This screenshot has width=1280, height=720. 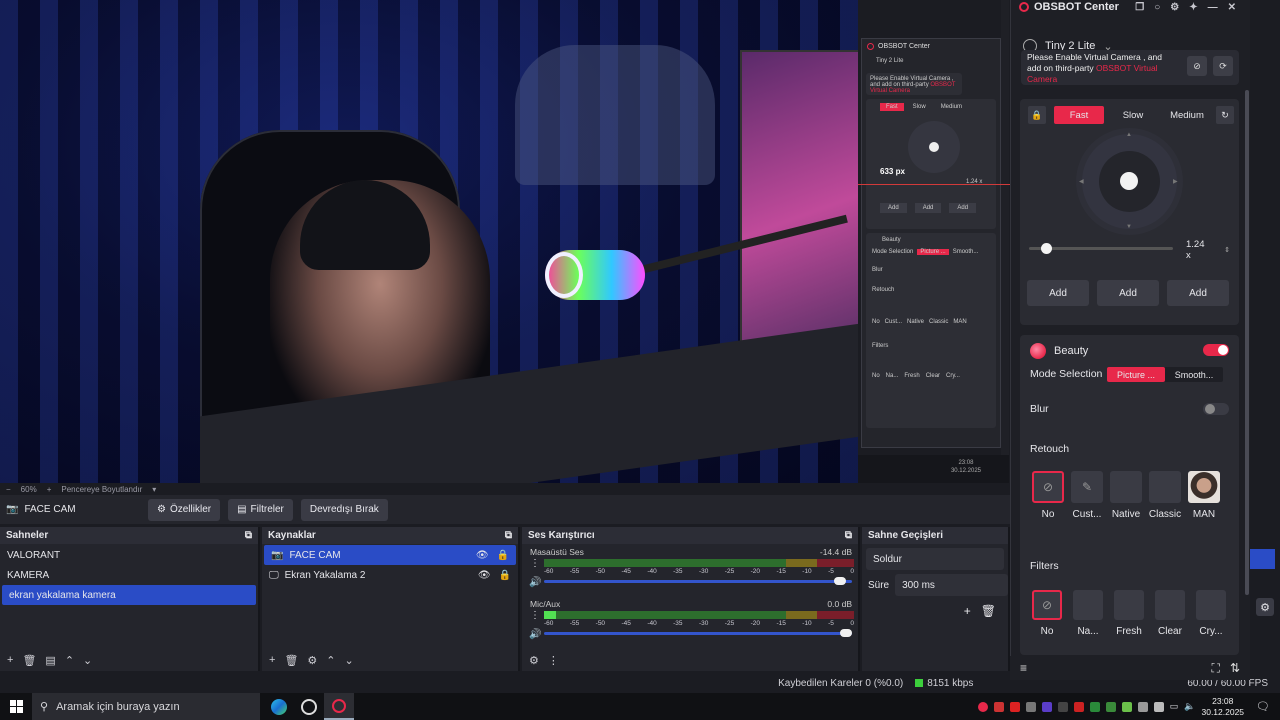 What do you see at coordinates (1197, 66) in the screenshot?
I see `camera-off-button: ⊘` at bounding box center [1197, 66].